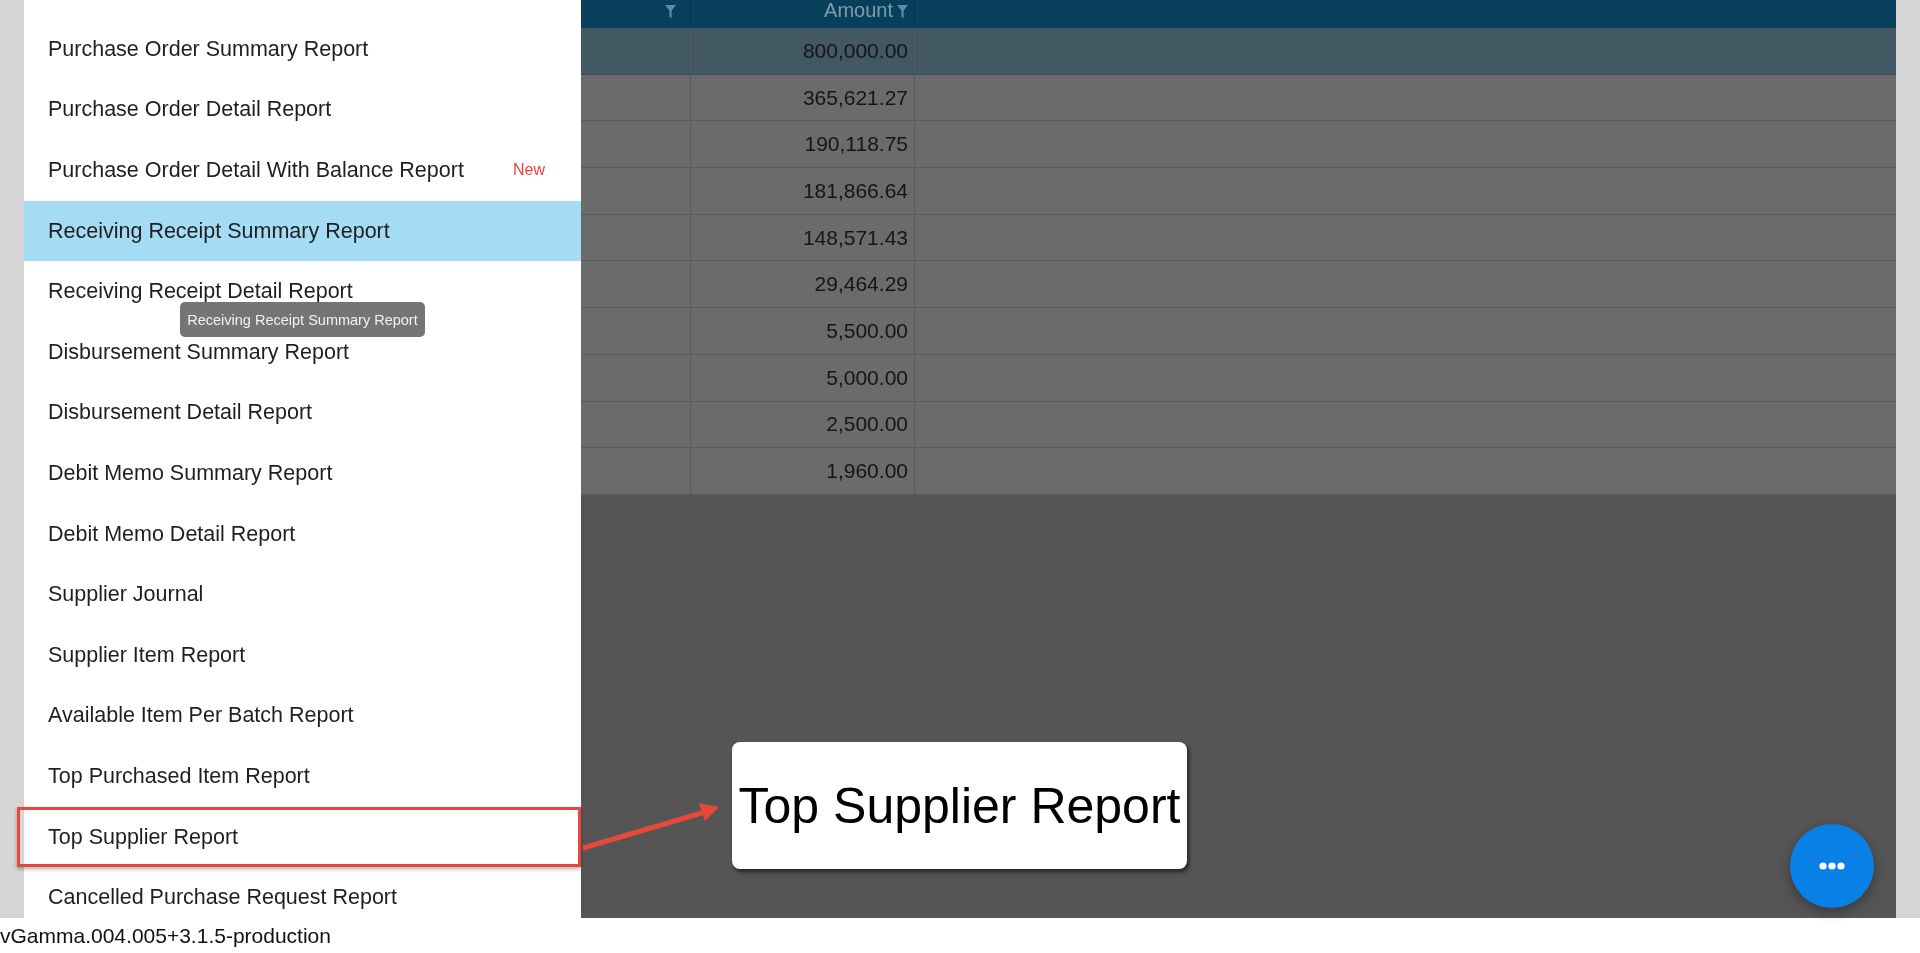  What do you see at coordinates (855, 97) in the screenshot?
I see `amount-cell: 365,621.27` at bounding box center [855, 97].